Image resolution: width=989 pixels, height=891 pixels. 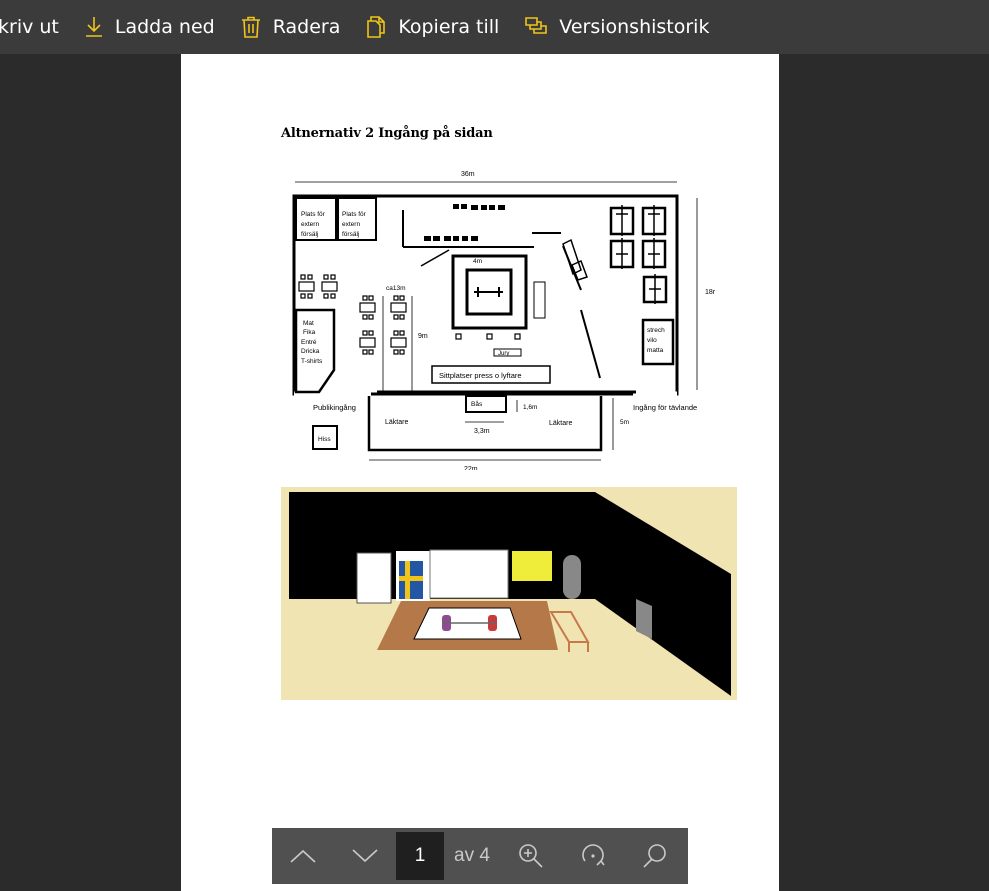 What do you see at coordinates (480, 375) in the screenshot?
I see `plan-seats-label: Sittplatser press o lyftare` at bounding box center [480, 375].